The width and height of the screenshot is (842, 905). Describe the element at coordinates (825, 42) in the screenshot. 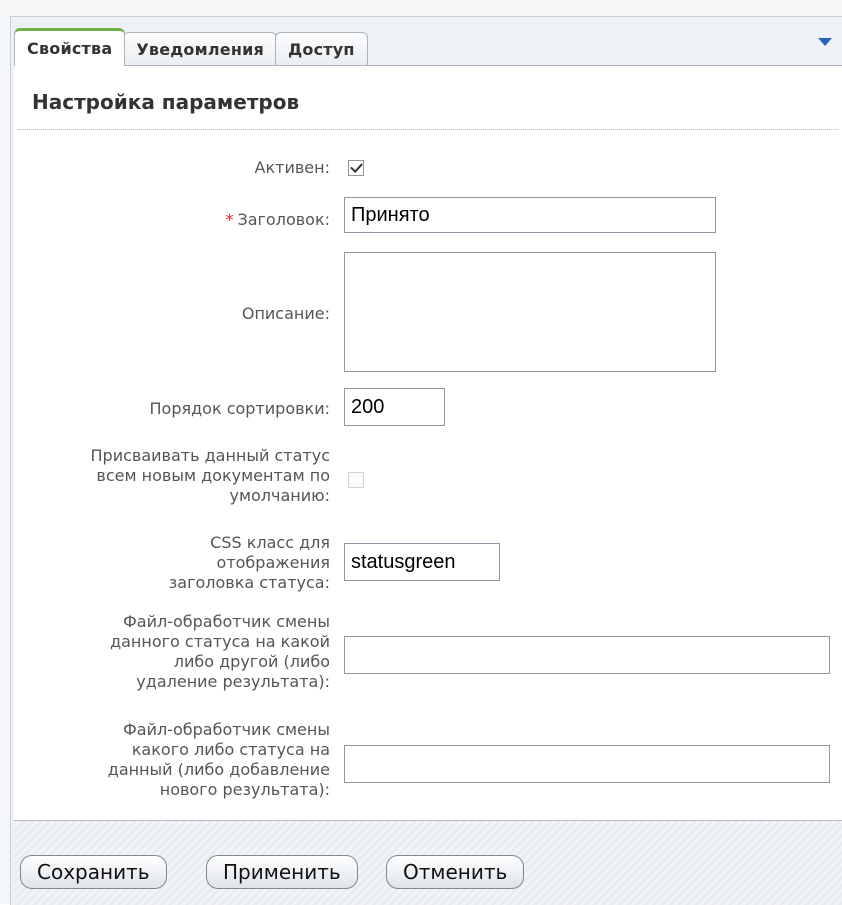

I see `triangle-down-icon` at that location.